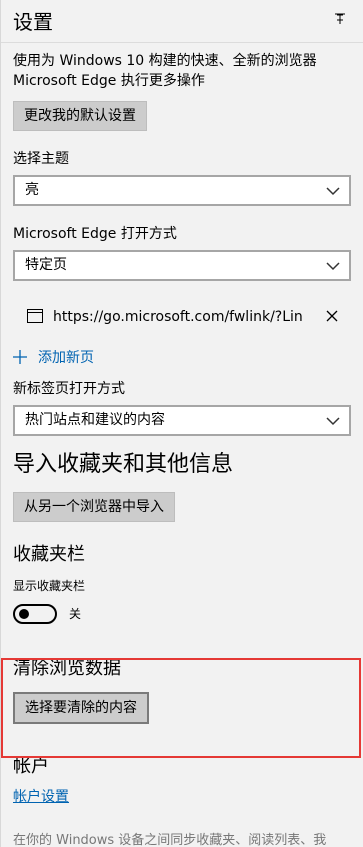 Image resolution: width=363 pixels, height=847 pixels. Describe the element at coordinates (67, 668) in the screenshot. I see `clear-data-heading: 清除浏览数据` at that location.